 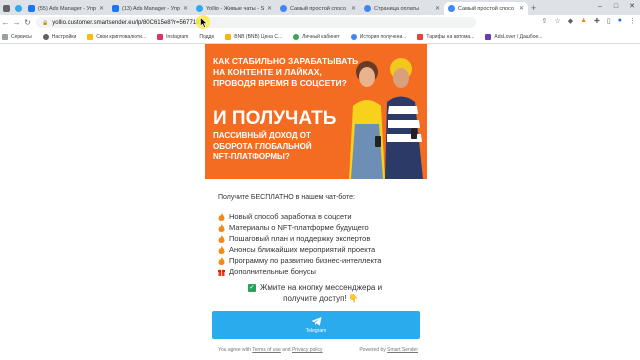 What do you see at coordinates (45, 36) in the screenshot?
I see `gear-icon` at bounding box center [45, 36].